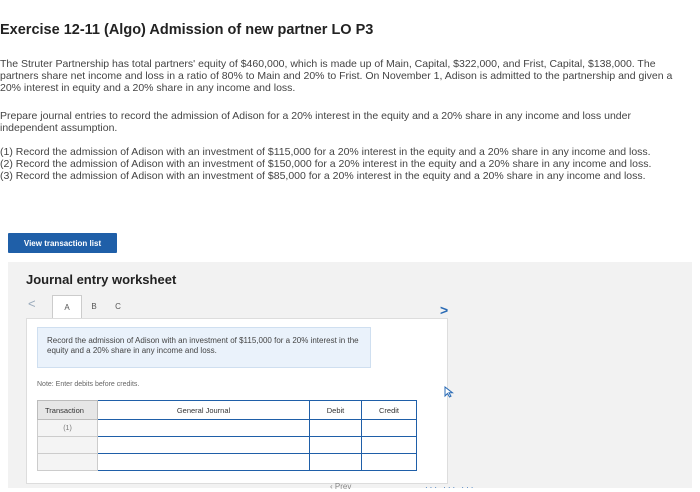 This screenshot has height=492, width=700. Describe the element at coordinates (118, 306) in the screenshot. I see `tab-c: C` at that location.